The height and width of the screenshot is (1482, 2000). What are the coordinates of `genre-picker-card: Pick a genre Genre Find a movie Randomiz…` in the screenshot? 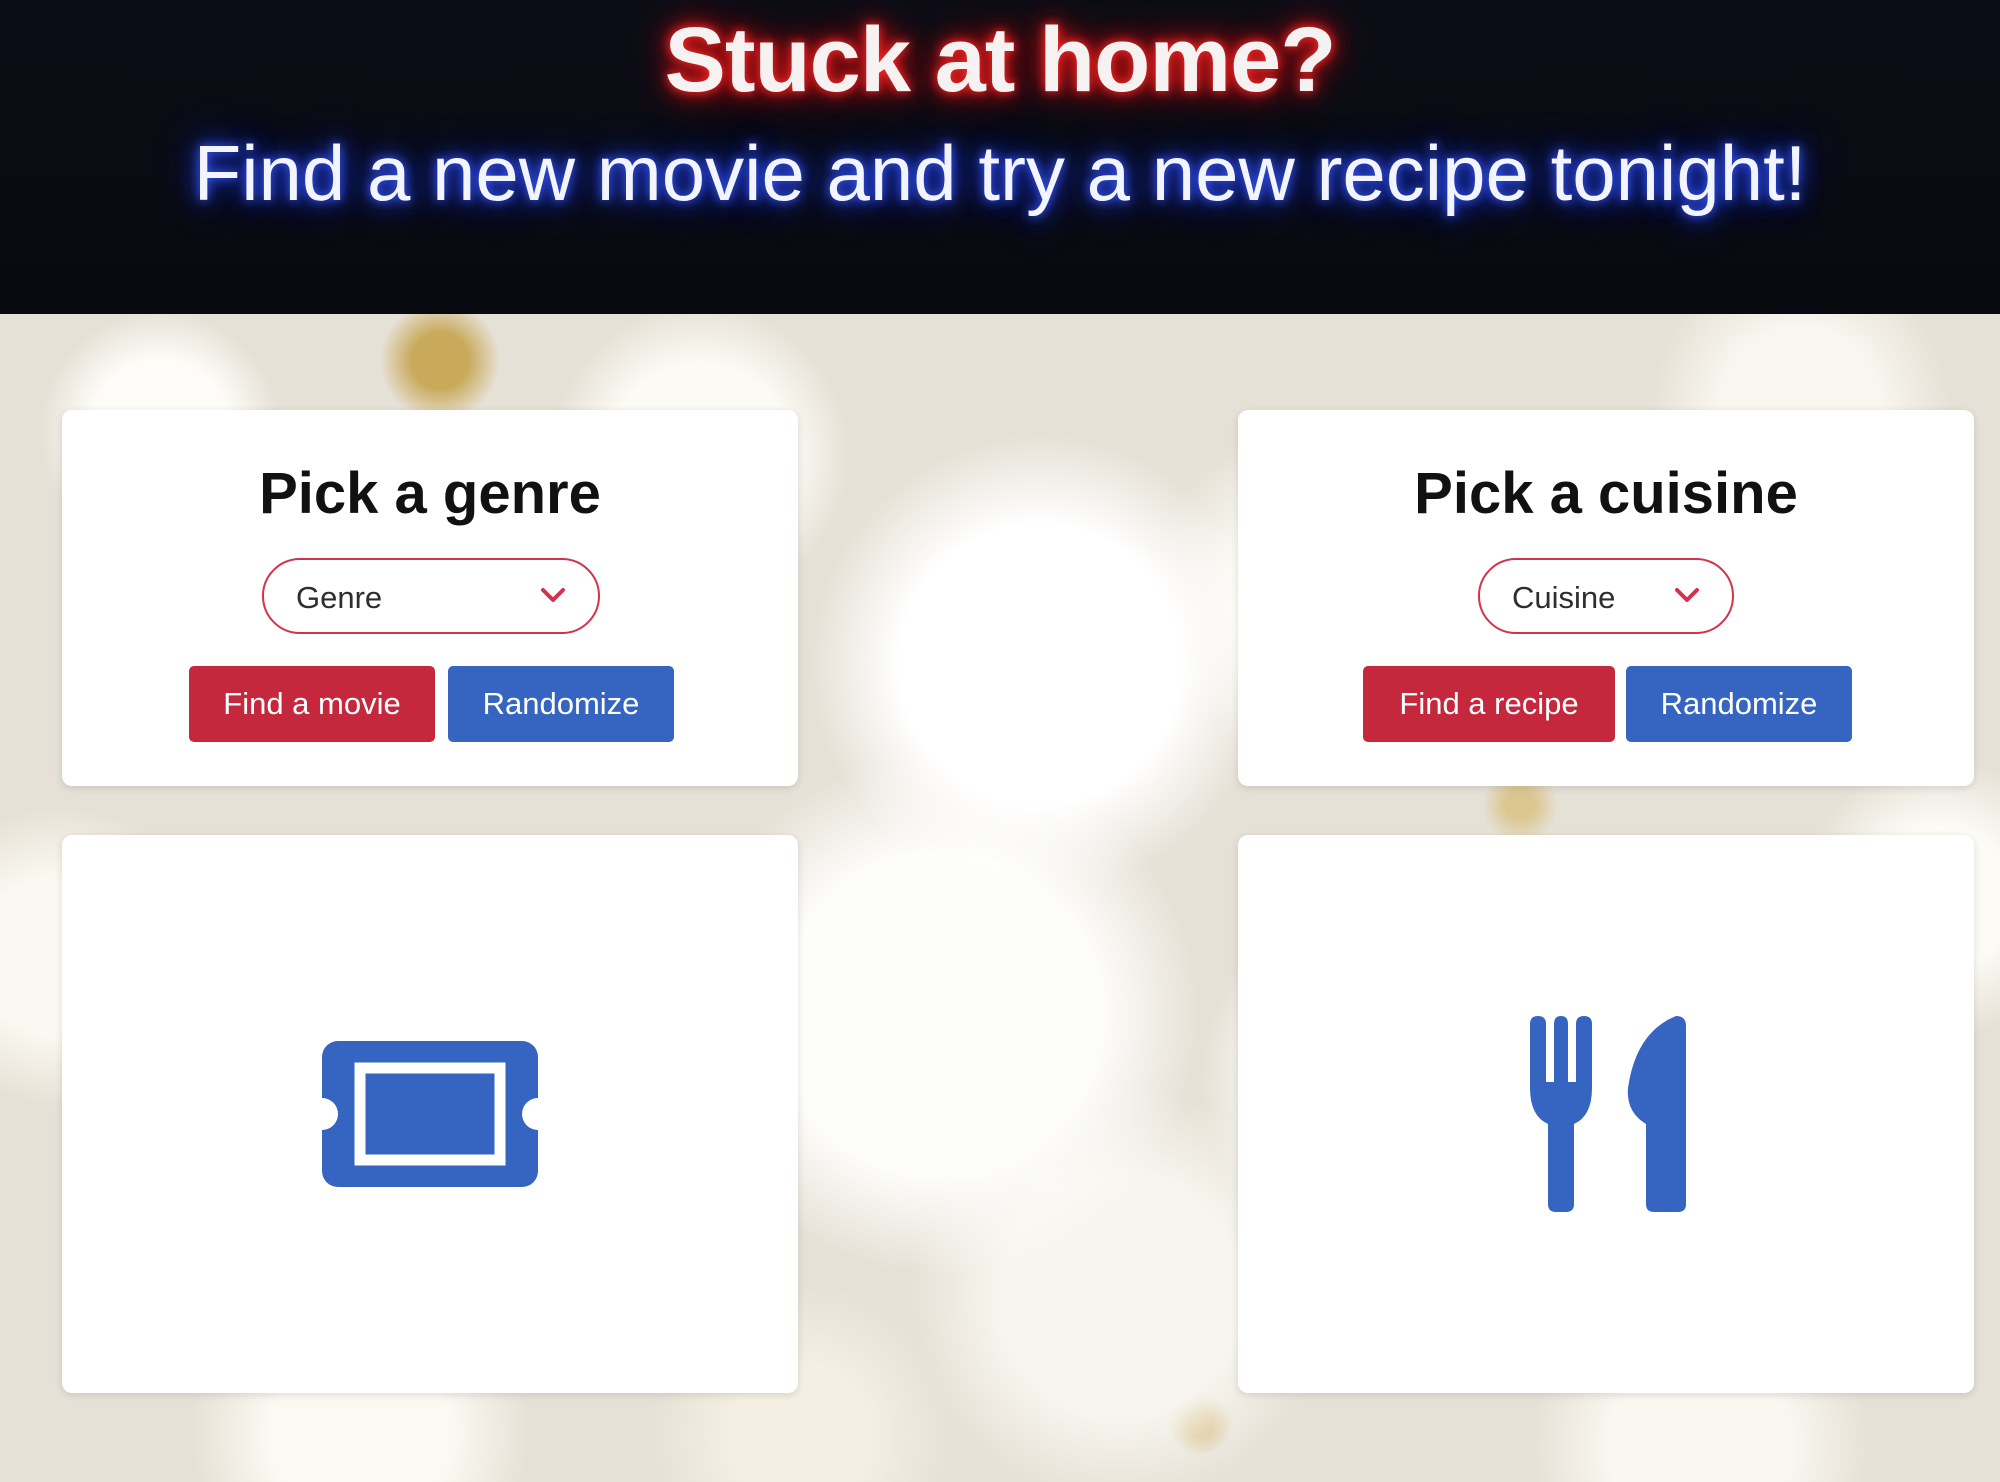 It's located at (430, 598).